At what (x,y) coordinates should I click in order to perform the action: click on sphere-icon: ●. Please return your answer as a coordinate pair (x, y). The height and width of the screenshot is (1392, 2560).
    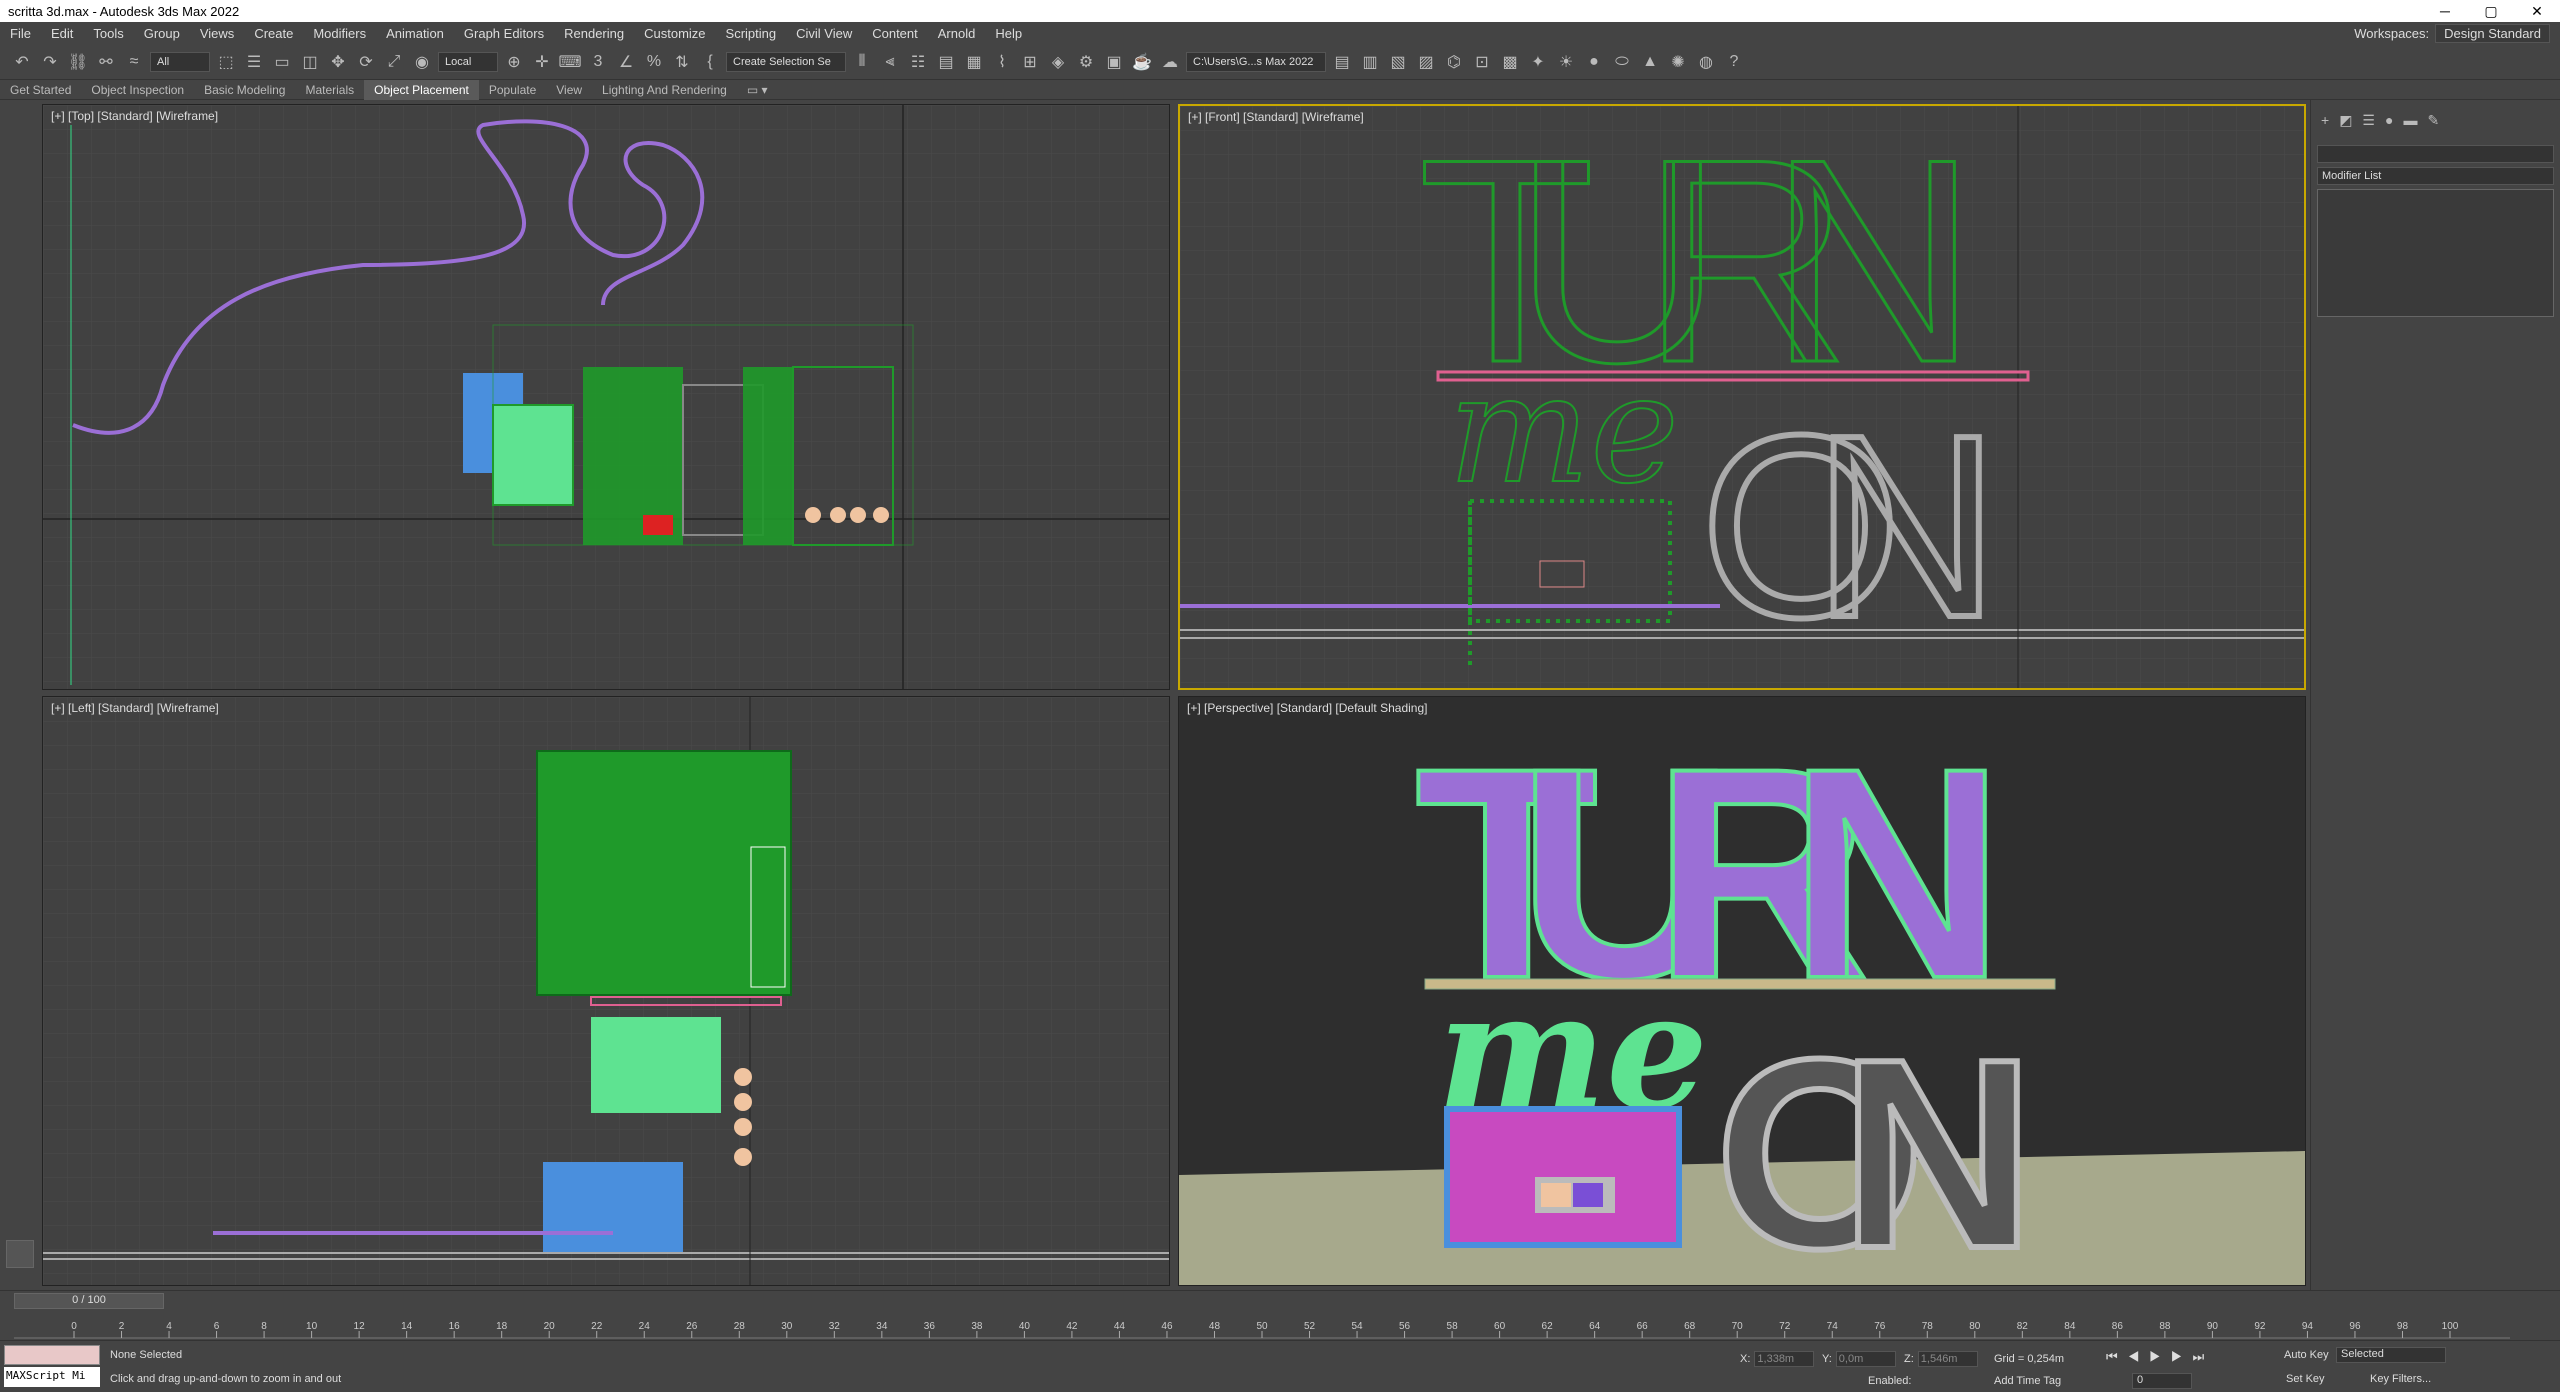
    Looking at the image, I should click on (1594, 62).